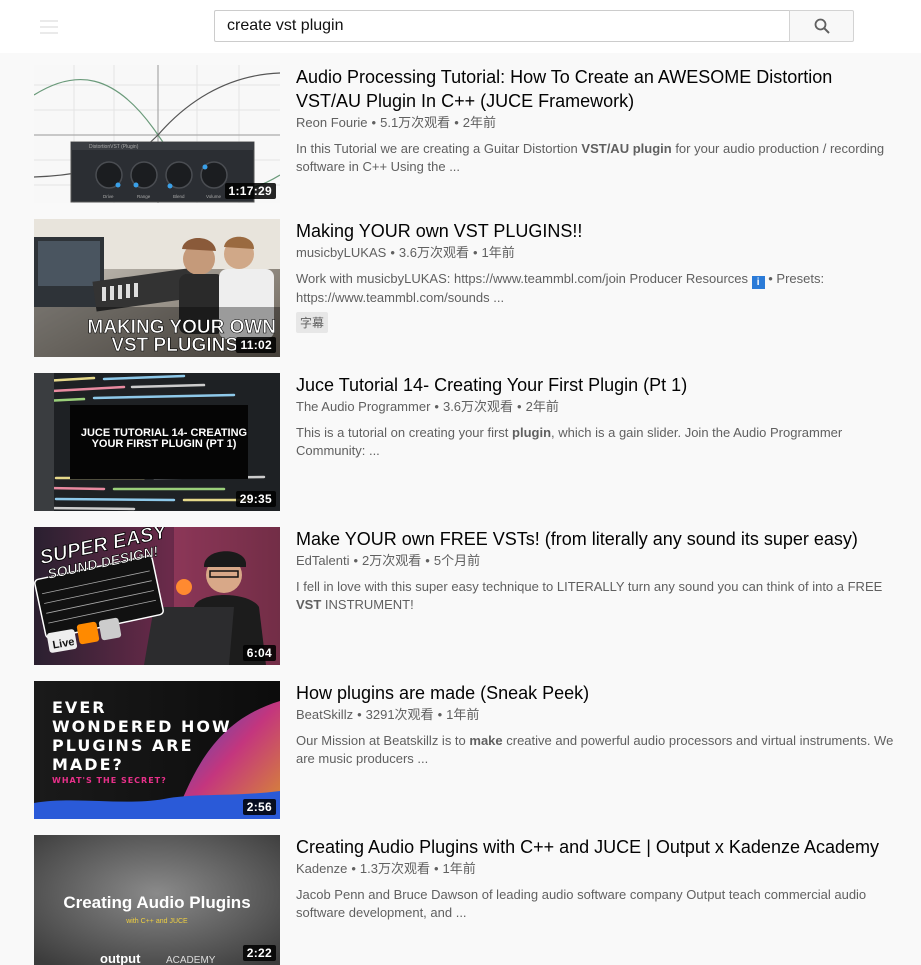  I want to click on search-icon, so click(822, 26).